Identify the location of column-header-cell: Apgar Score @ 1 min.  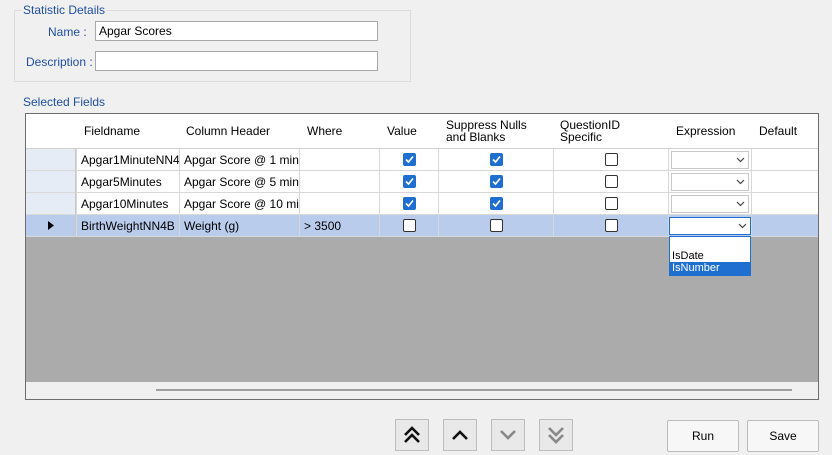
(240, 160).